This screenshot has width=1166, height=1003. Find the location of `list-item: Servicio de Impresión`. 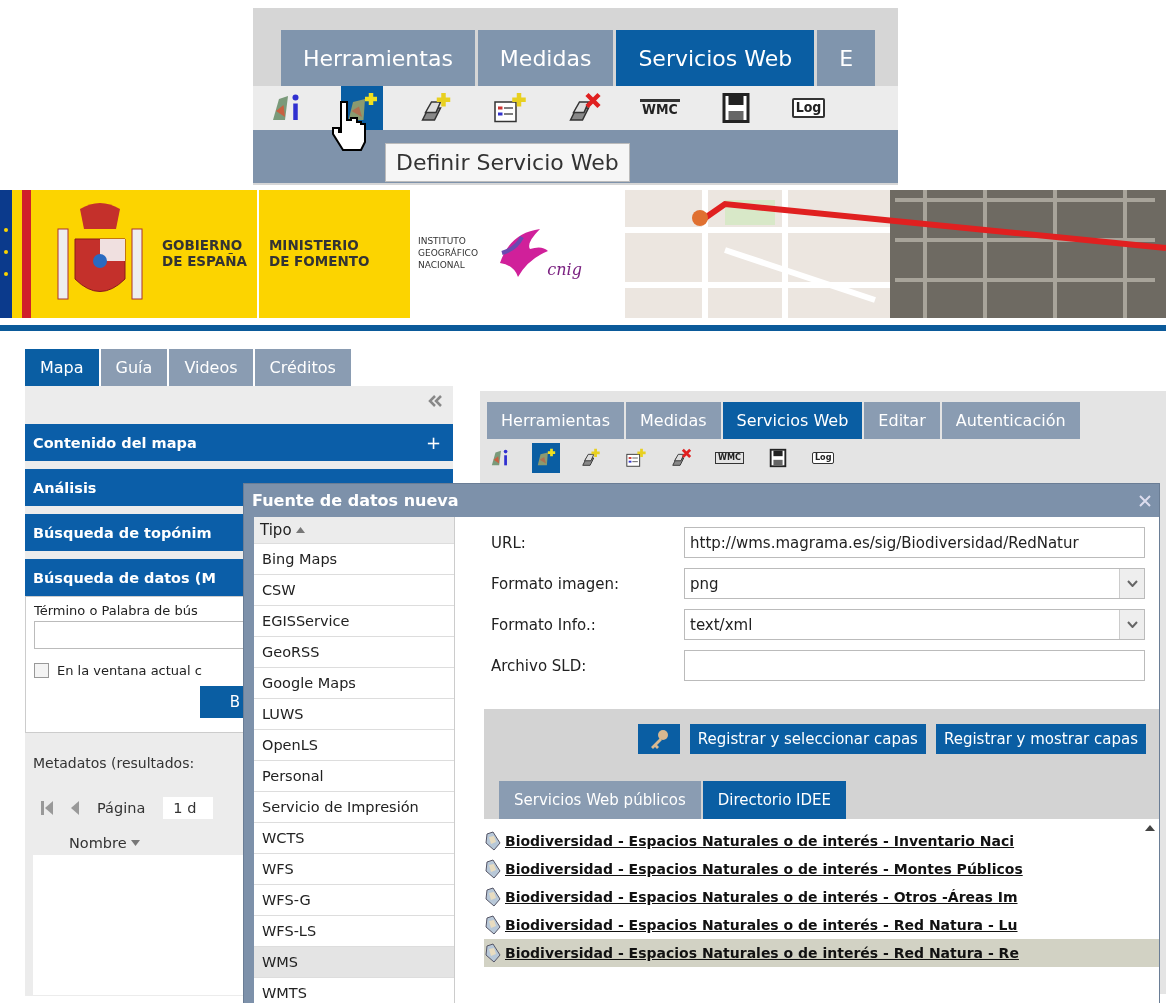

list-item: Servicio de Impresión is located at coordinates (354, 807).